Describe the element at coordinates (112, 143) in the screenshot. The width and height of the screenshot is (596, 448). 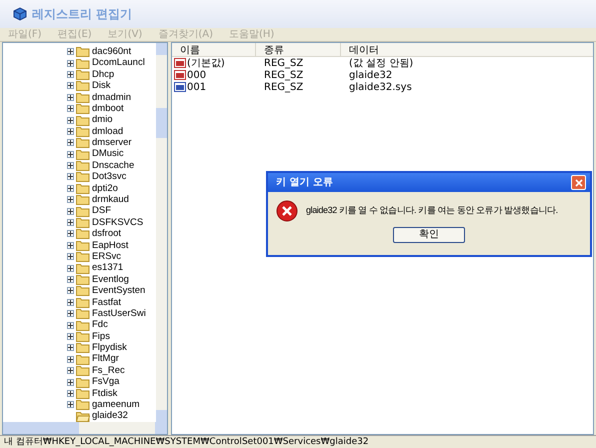
I see `tree-item: dmserver` at that location.